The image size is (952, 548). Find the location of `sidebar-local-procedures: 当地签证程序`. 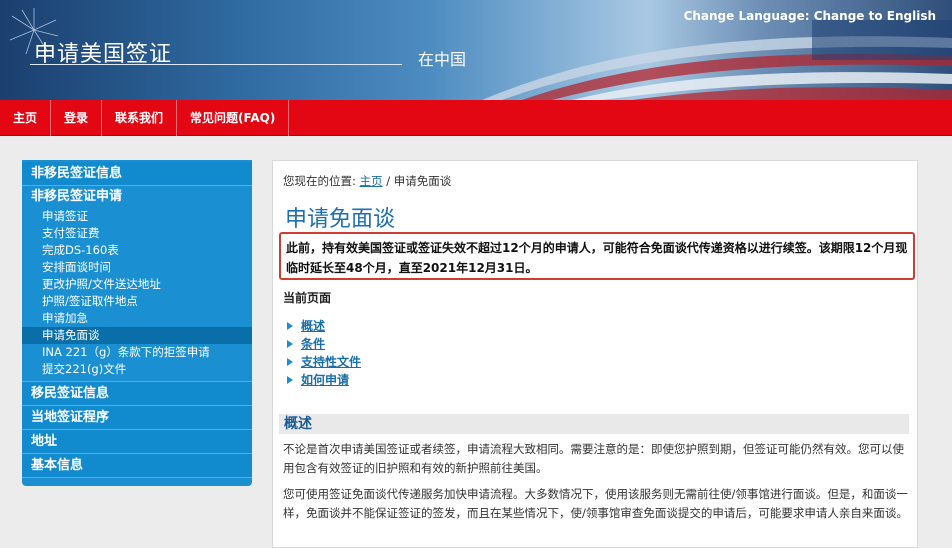

sidebar-local-procedures: 当地签证程序 is located at coordinates (137, 418).